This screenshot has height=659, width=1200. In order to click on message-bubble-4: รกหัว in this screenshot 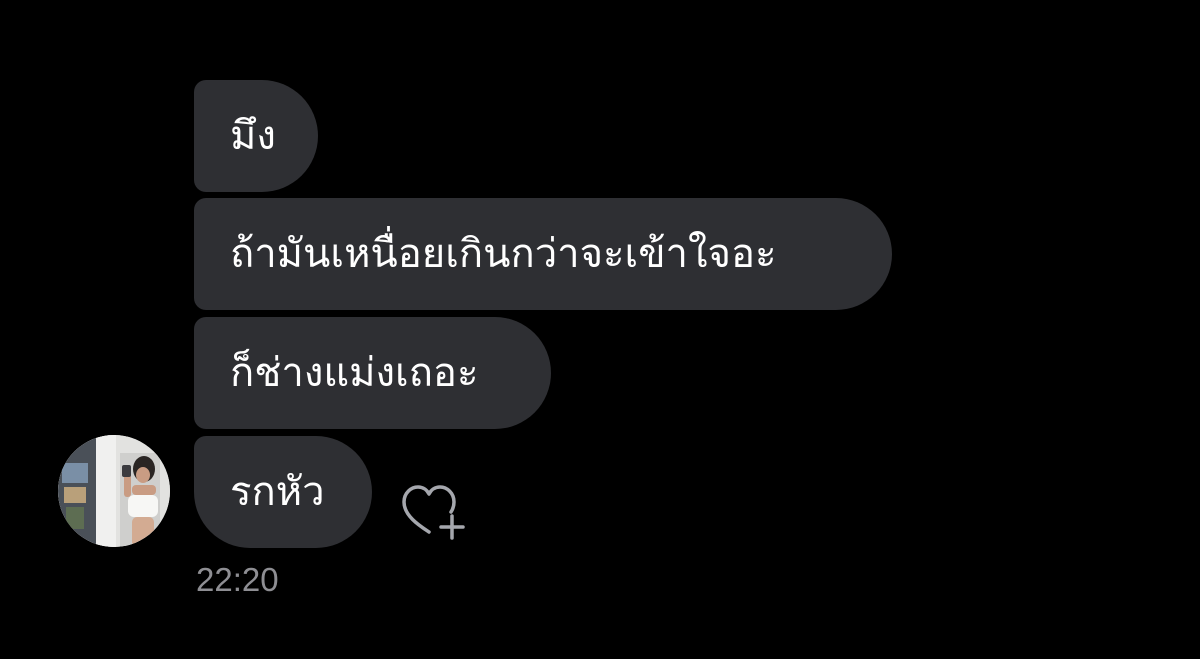, I will do `click(283, 492)`.